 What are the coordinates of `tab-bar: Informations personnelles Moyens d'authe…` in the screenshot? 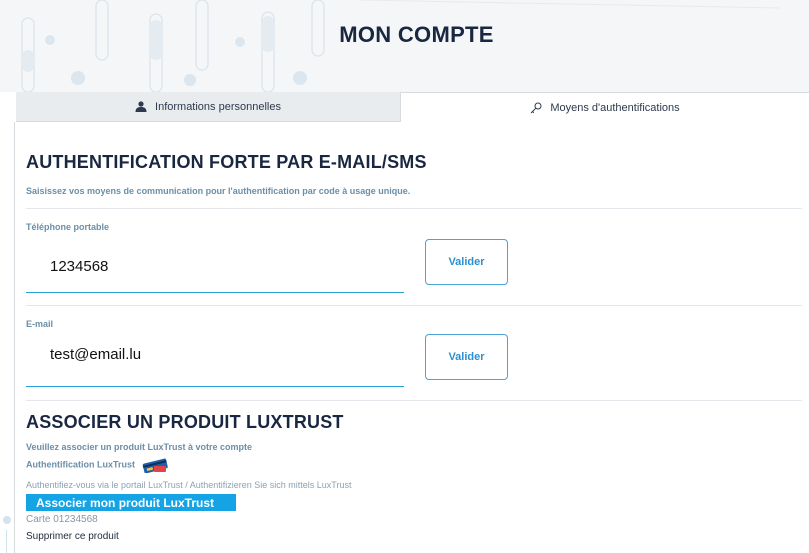 It's located at (404, 107).